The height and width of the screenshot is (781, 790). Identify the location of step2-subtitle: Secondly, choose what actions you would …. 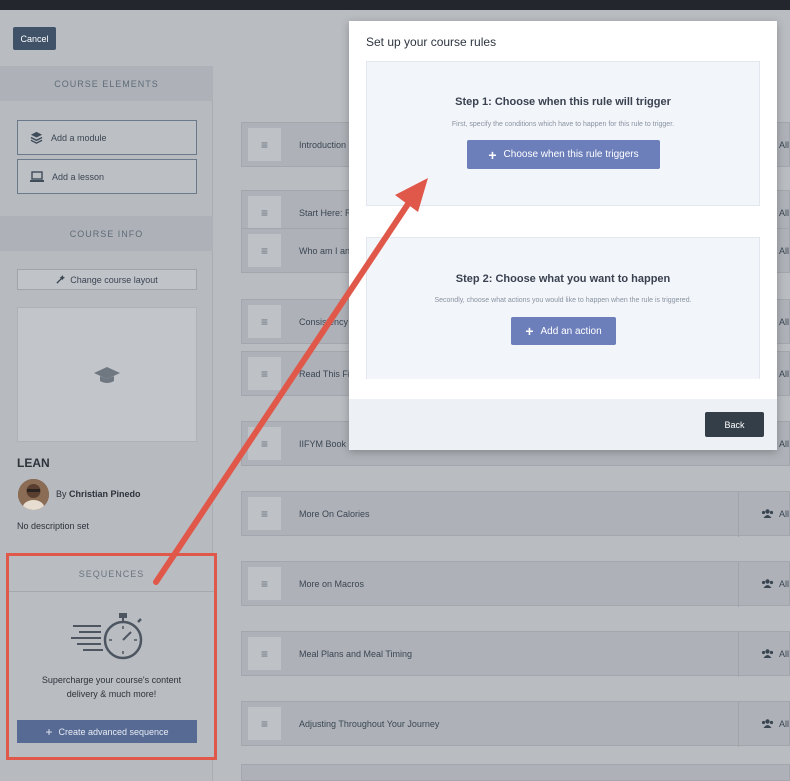
(563, 300).